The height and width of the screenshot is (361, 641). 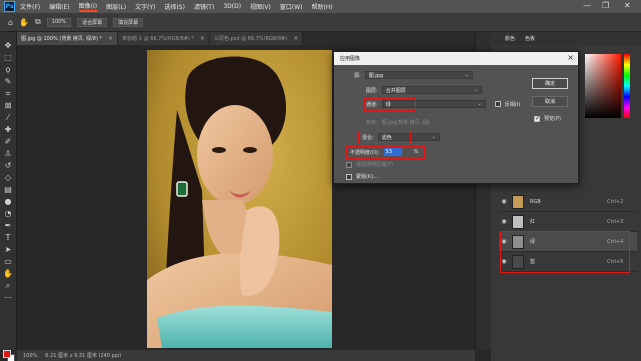 I want to click on tab-document-3: 三原色.psd @ 66.7%(RGB/8#) ×, so click(x=256, y=38).